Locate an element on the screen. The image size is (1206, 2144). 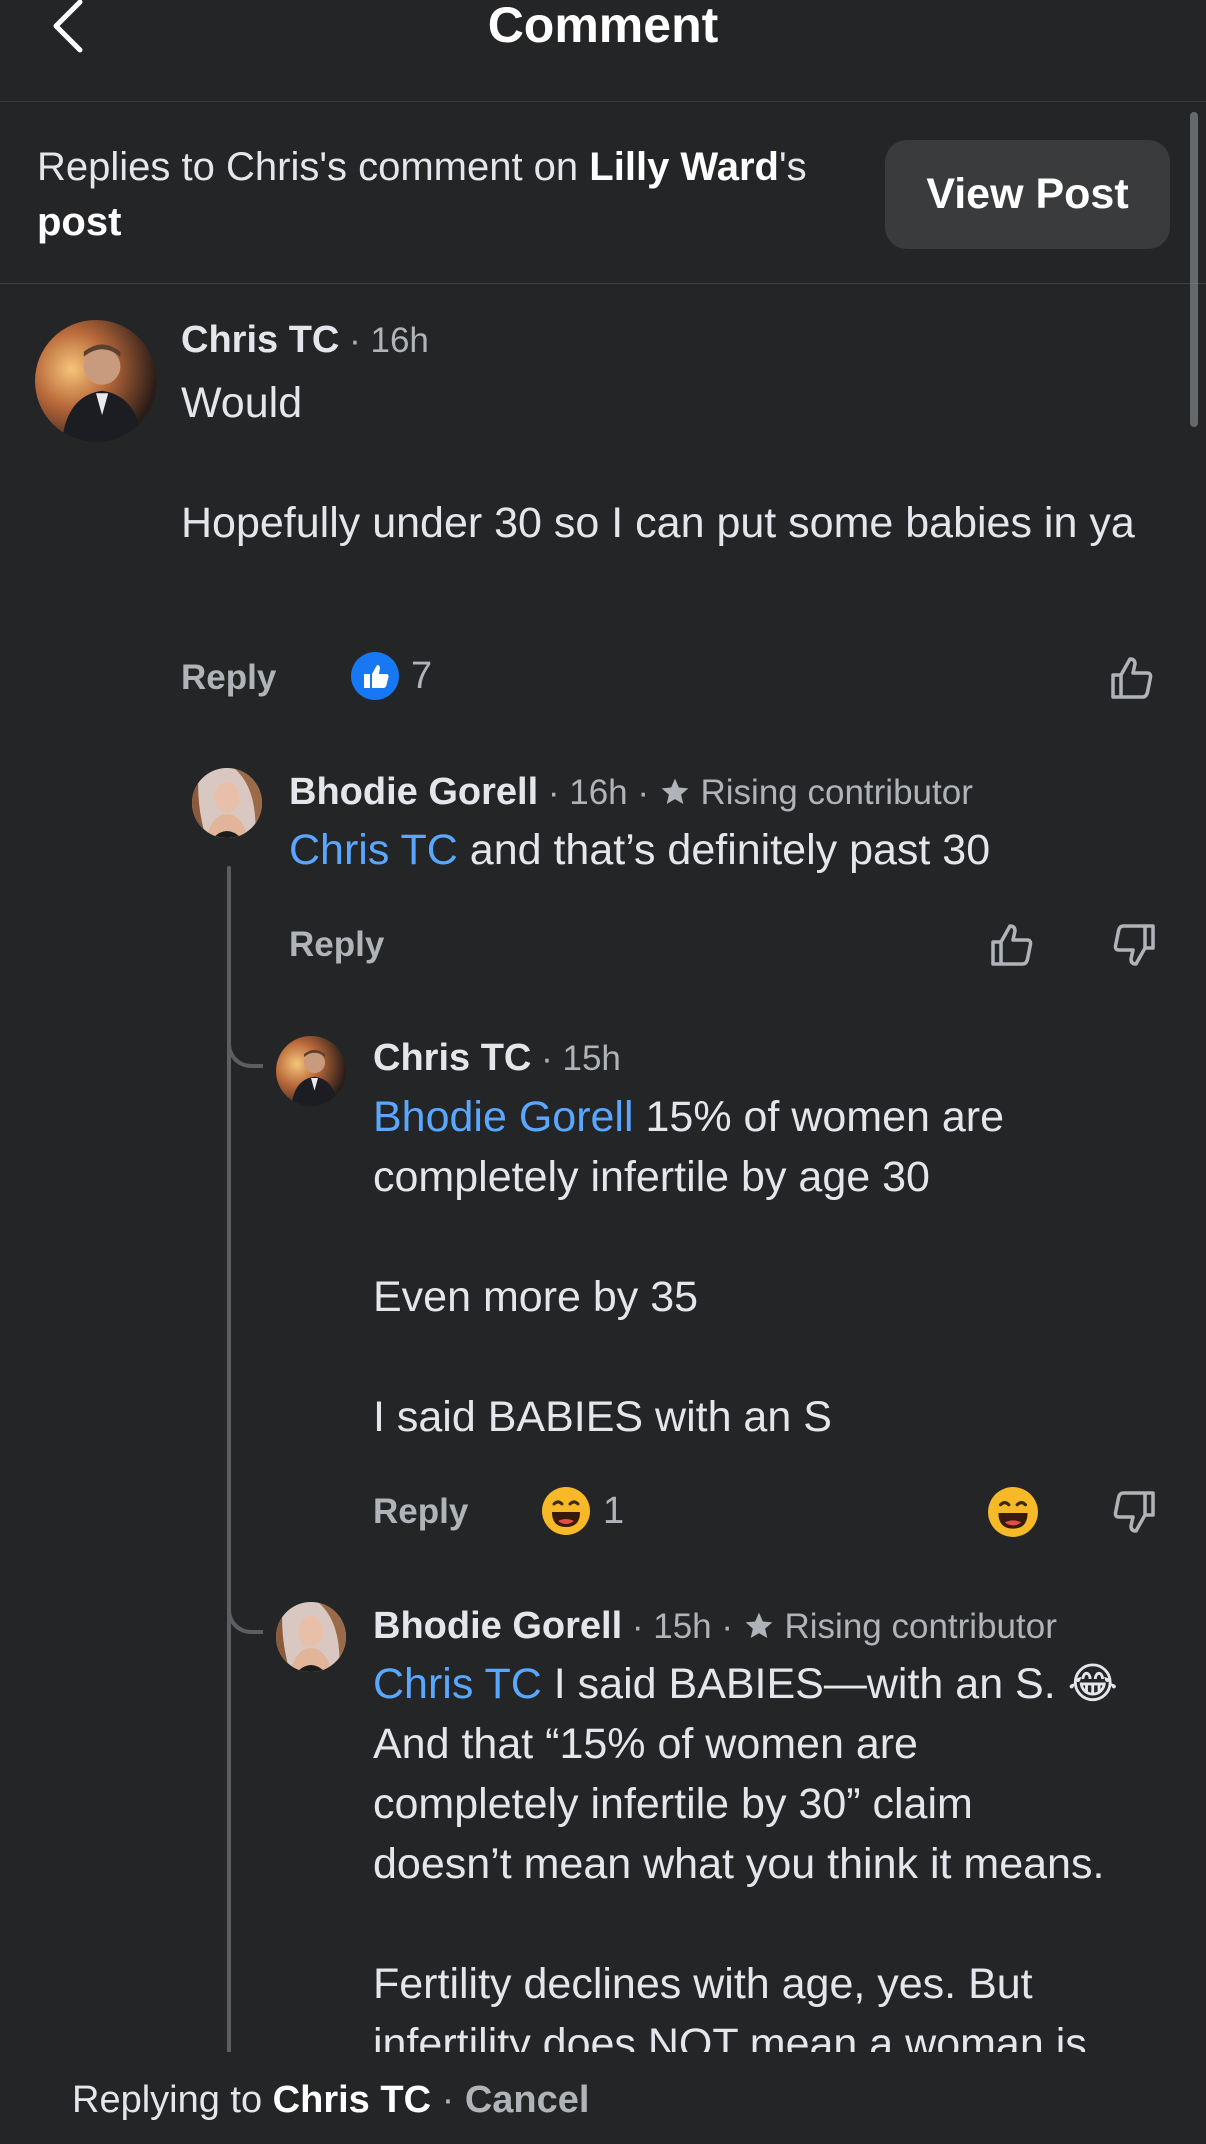
comment-paragraph: I said BABIES—with an S. 😂 is located at coordinates (829, 1684).